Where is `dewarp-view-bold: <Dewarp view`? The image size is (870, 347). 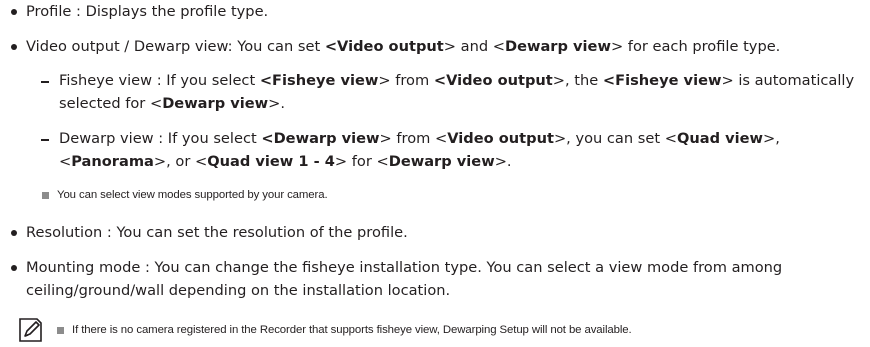 dewarp-view-bold: <Dewarp view is located at coordinates (320, 138).